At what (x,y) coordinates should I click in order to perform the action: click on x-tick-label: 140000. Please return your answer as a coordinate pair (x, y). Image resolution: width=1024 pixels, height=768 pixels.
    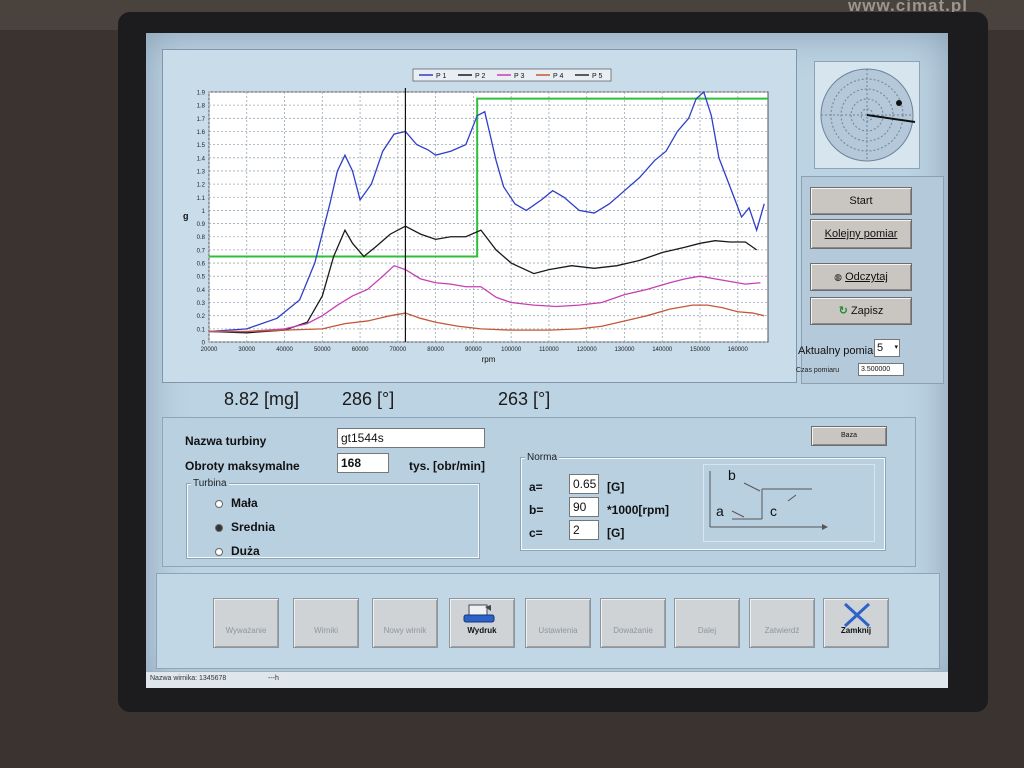
    Looking at the image, I should click on (662, 350).